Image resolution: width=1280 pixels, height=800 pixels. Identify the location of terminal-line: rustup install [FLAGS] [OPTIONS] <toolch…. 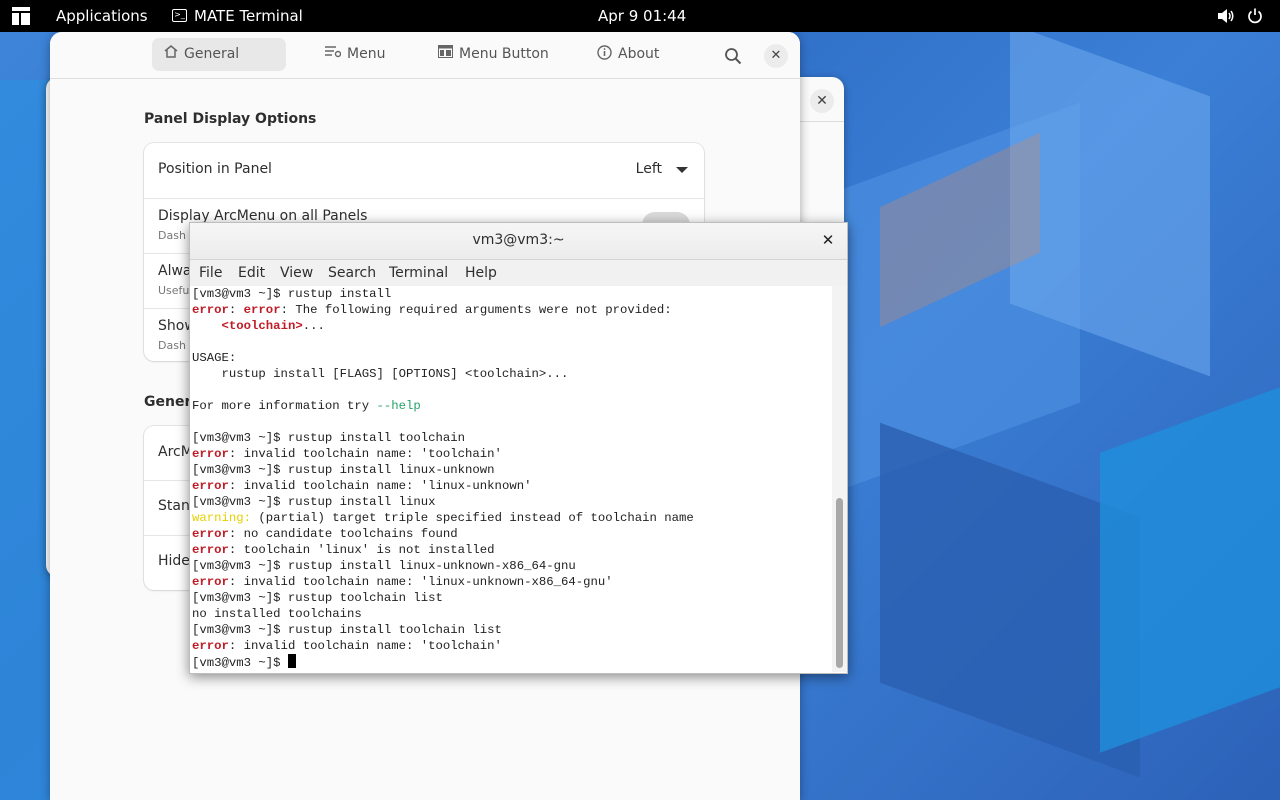
(443, 374).